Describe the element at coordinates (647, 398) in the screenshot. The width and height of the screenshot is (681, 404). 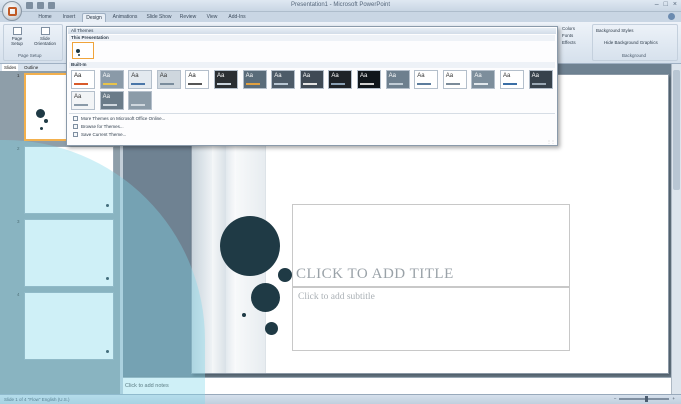
I see `zoom-slider-knob` at that location.